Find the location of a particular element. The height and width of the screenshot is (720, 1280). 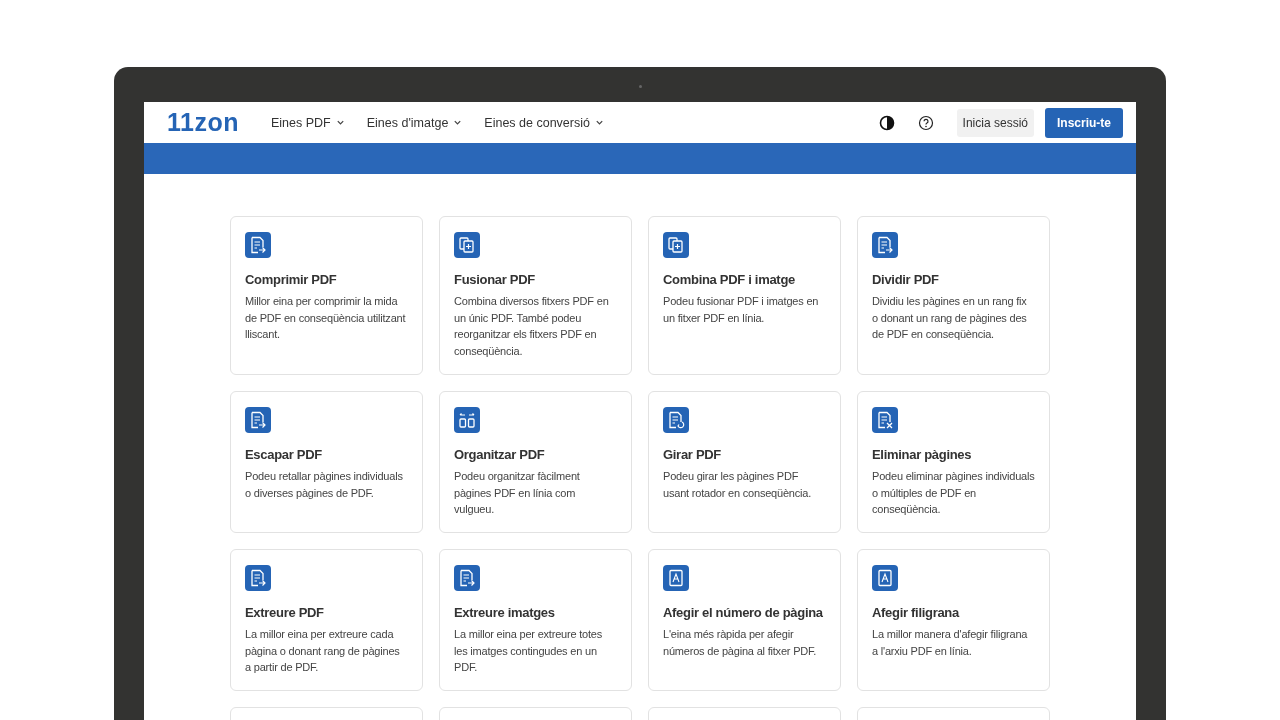

logo: 11zon is located at coordinates (203, 122).